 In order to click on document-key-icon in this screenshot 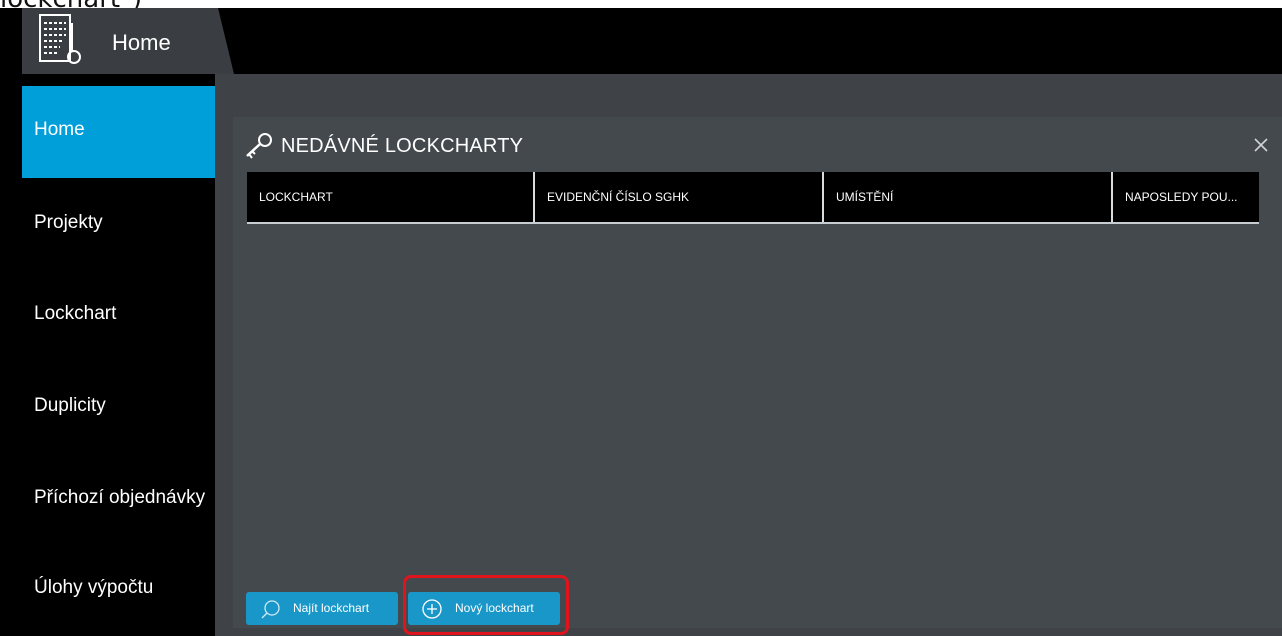, I will do `click(60, 39)`.